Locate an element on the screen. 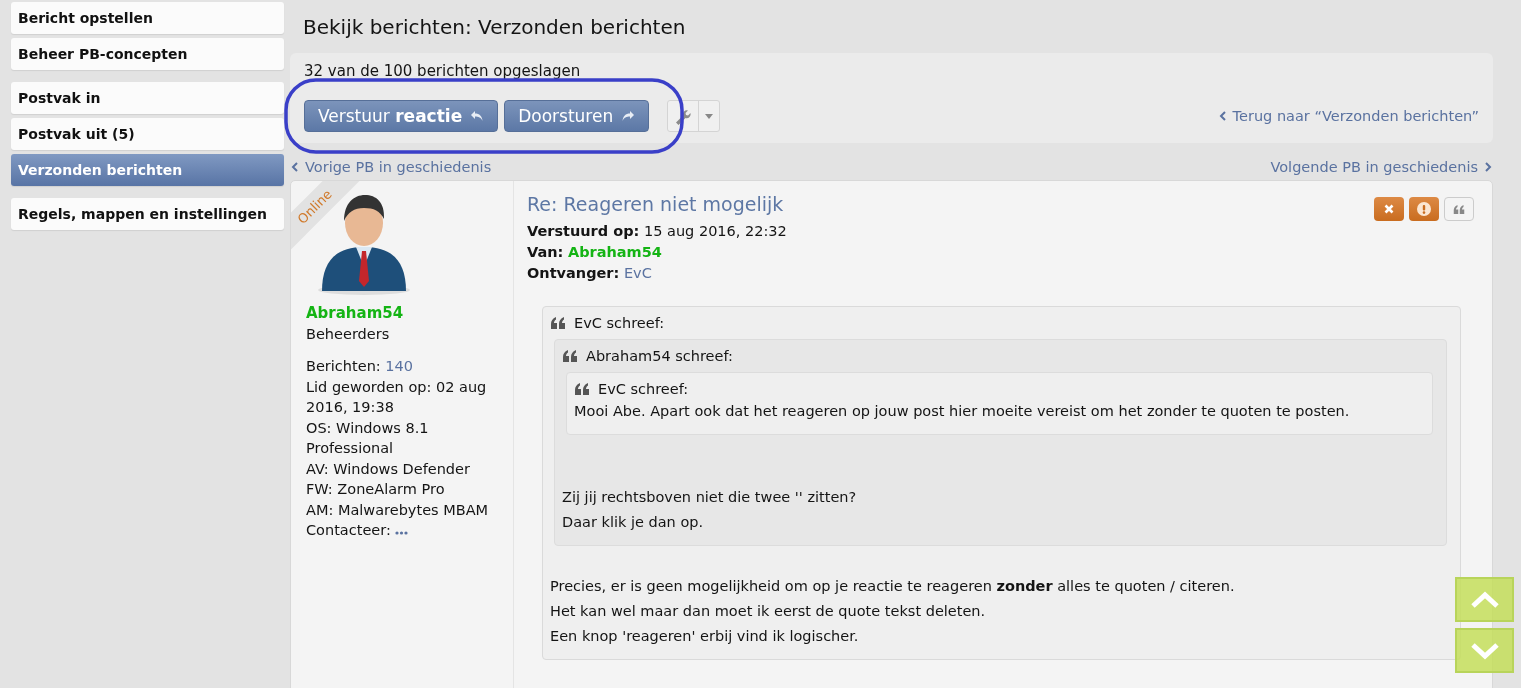 The width and height of the screenshot is (1521, 688). profile-field: Lid geworden op: 02 aug 2016, 19:38 is located at coordinates (405, 397).